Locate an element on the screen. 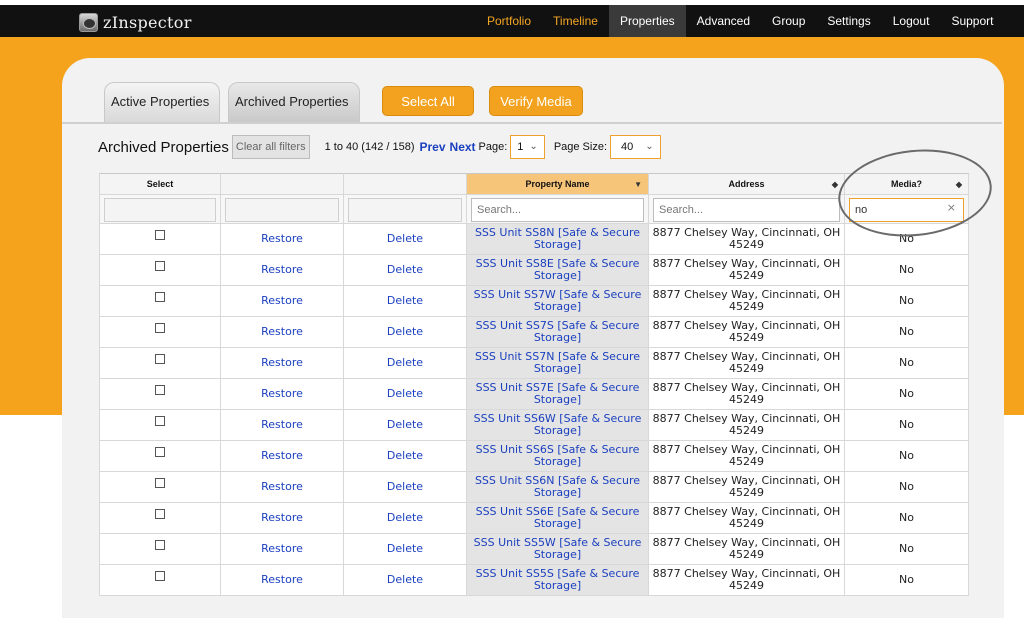 This screenshot has width=1024, height=618. page-select: 1 ⌄ is located at coordinates (527, 147).